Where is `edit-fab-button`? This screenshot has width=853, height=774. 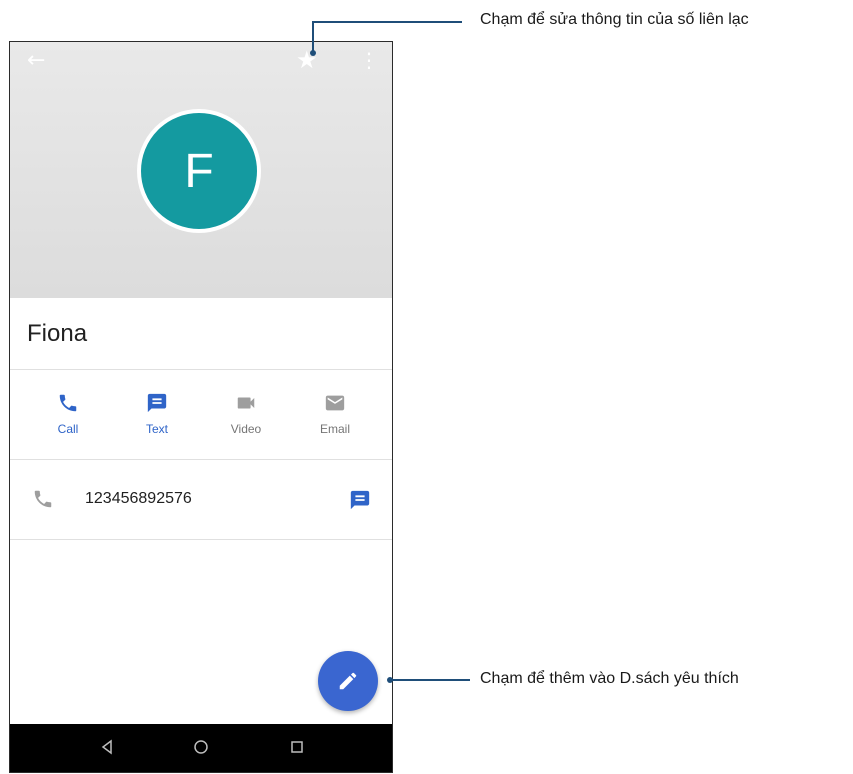
edit-fab-button is located at coordinates (348, 681).